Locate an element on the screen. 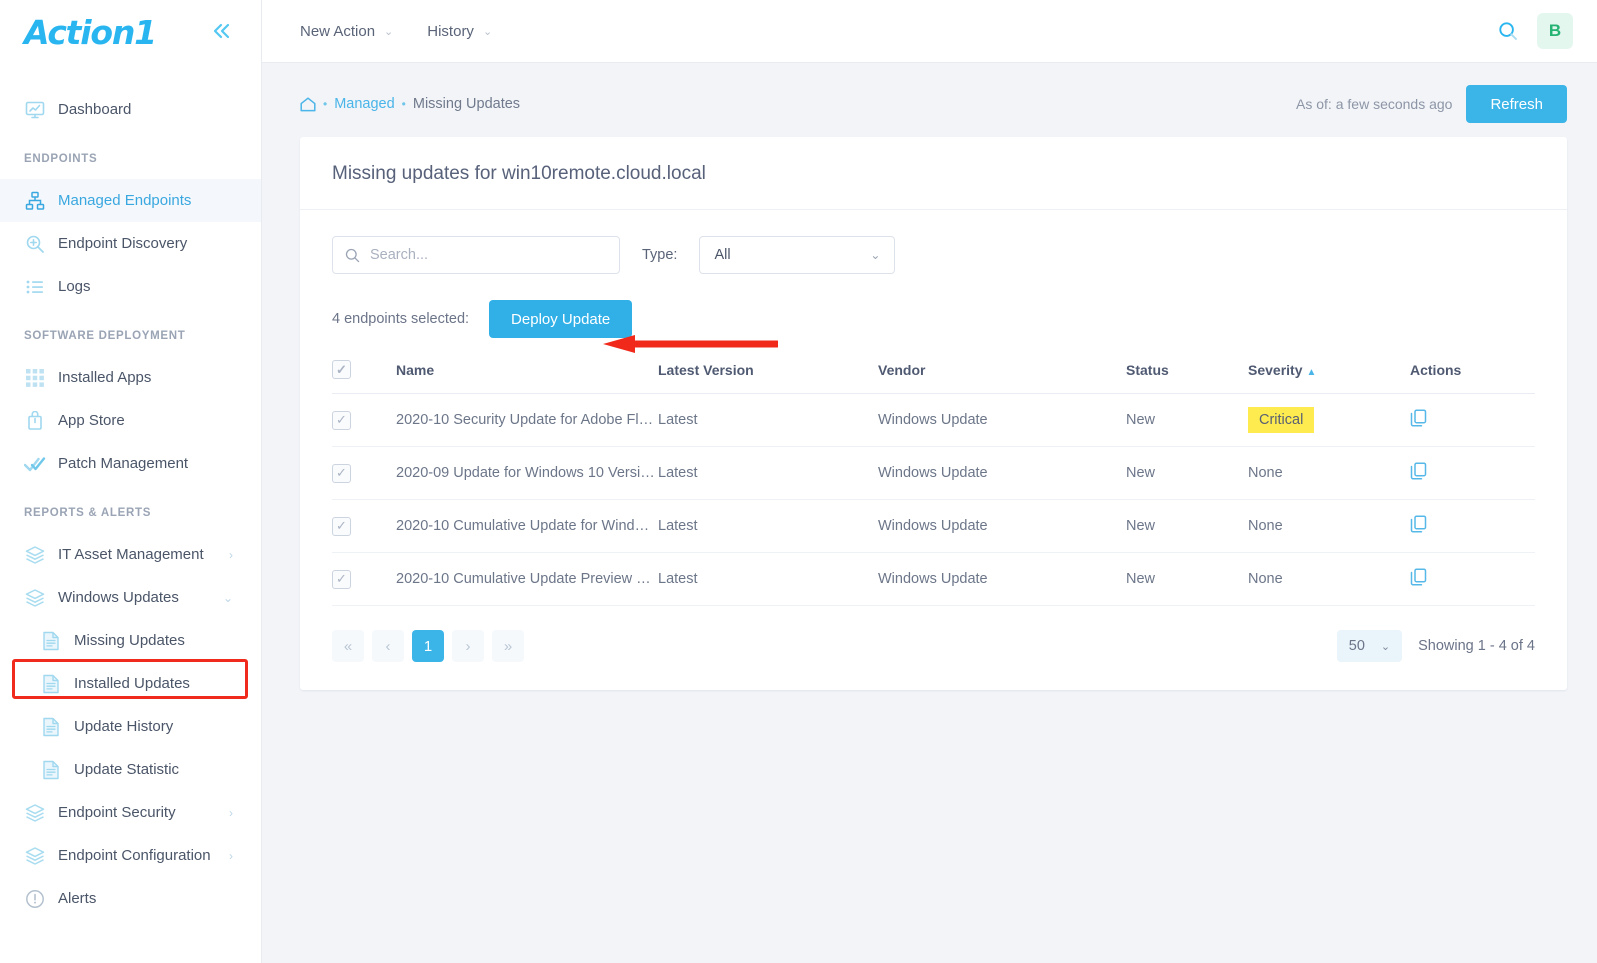  sidebar-item-endpoint-discovery: Endpoint Discovery is located at coordinates (130, 243).